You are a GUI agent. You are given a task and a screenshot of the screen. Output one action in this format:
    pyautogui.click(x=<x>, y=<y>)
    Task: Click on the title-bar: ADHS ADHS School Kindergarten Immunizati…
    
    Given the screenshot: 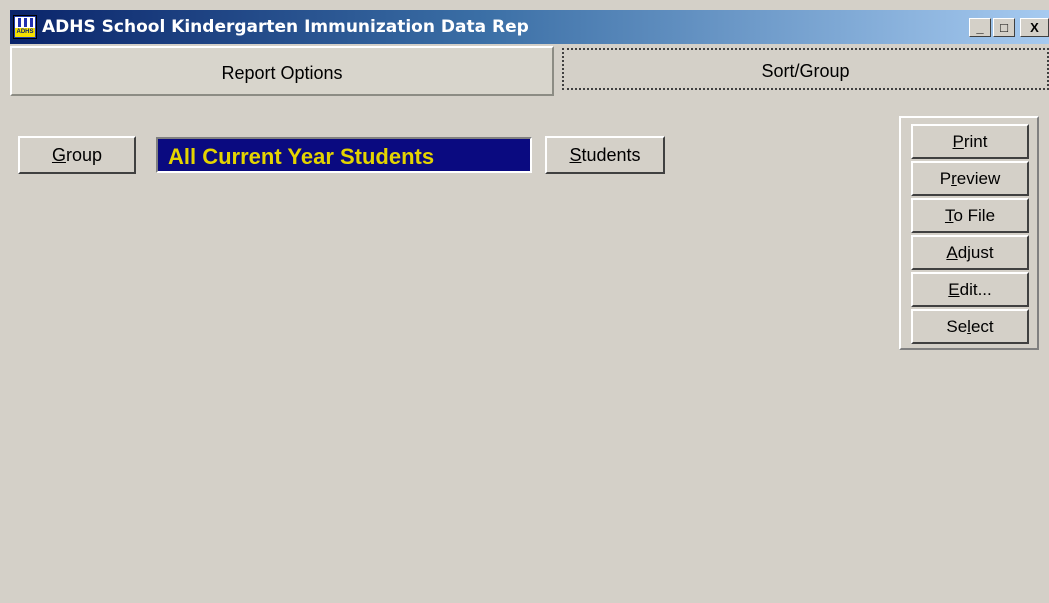 What is the action you would take?
    pyautogui.click(x=529, y=27)
    